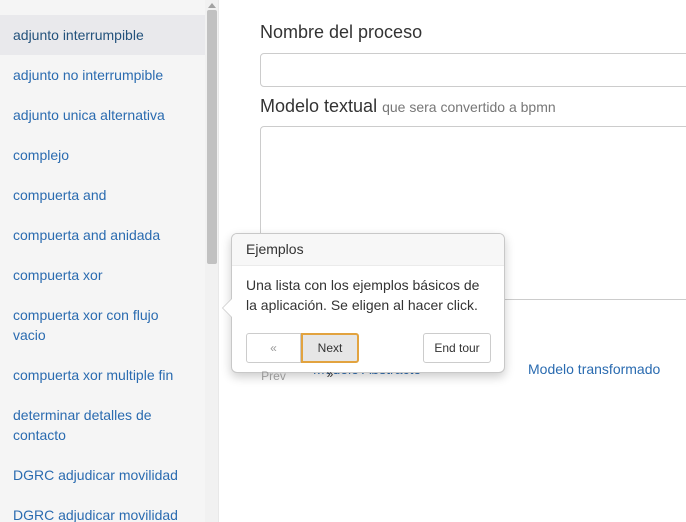  What do you see at coordinates (102, 155) in the screenshot?
I see `sidebar-item-complejo: complejo` at bounding box center [102, 155].